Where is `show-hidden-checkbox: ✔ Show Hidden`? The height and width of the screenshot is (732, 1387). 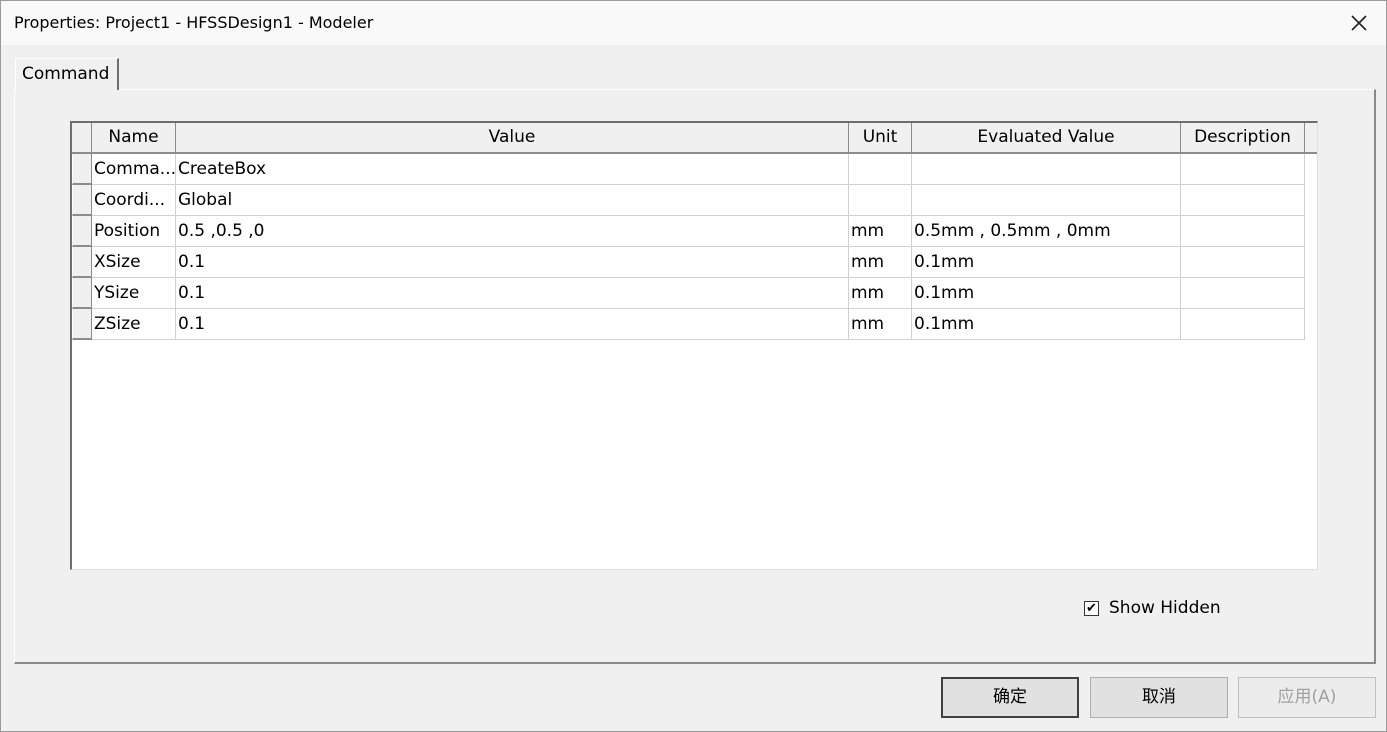 show-hidden-checkbox: ✔ Show Hidden is located at coordinates (1152, 608).